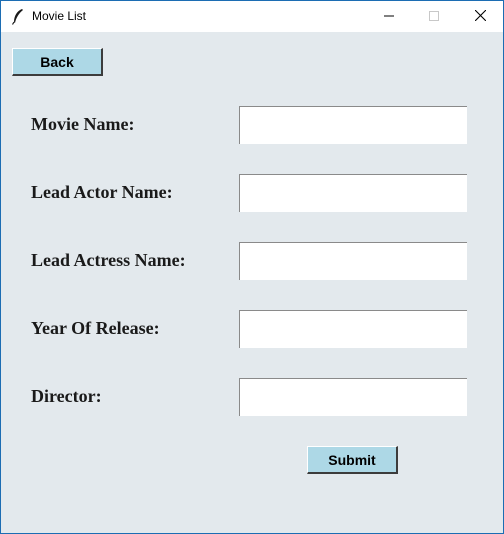  Describe the element at coordinates (353, 193) in the screenshot. I see `lead-actor-name-input` at that location.